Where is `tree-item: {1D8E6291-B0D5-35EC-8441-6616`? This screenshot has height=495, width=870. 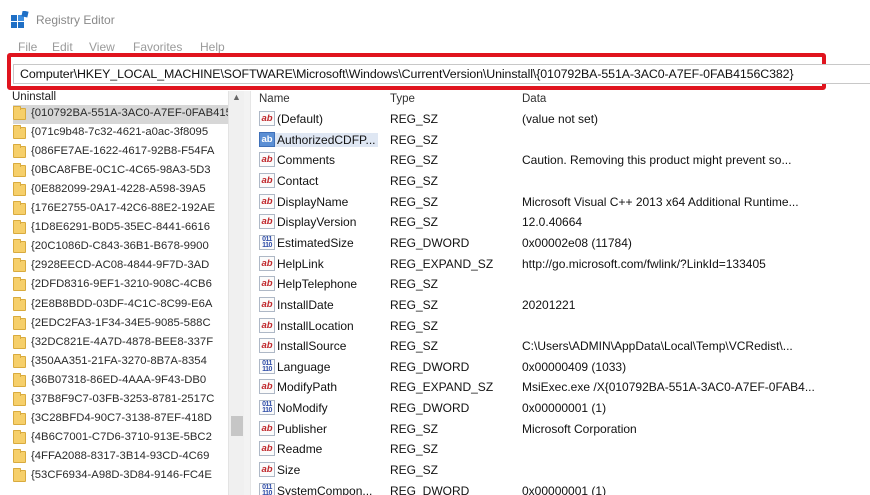 tree-item: {1D8E6291-B0D5-35EC-8441-6616 is located at coordinates (120, 228).